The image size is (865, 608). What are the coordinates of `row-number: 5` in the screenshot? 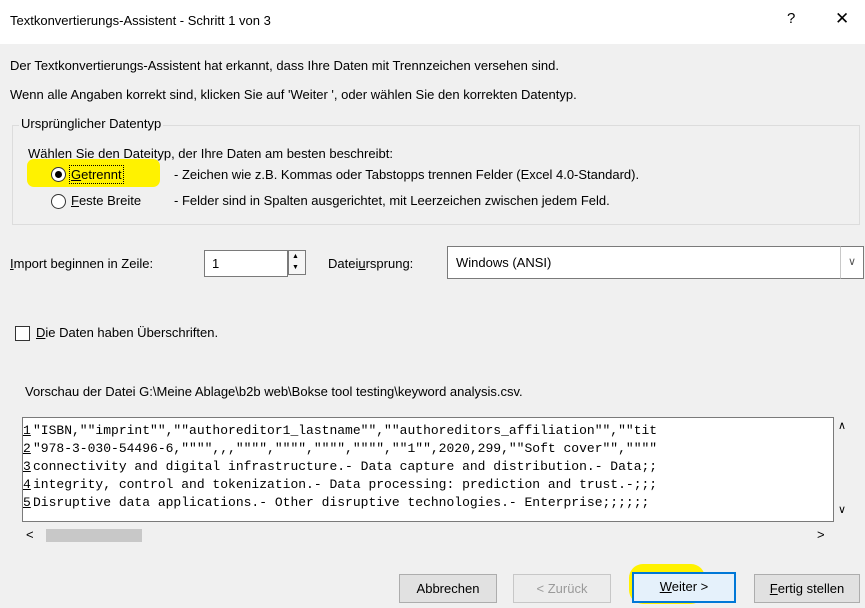 It's located at (27, 502).